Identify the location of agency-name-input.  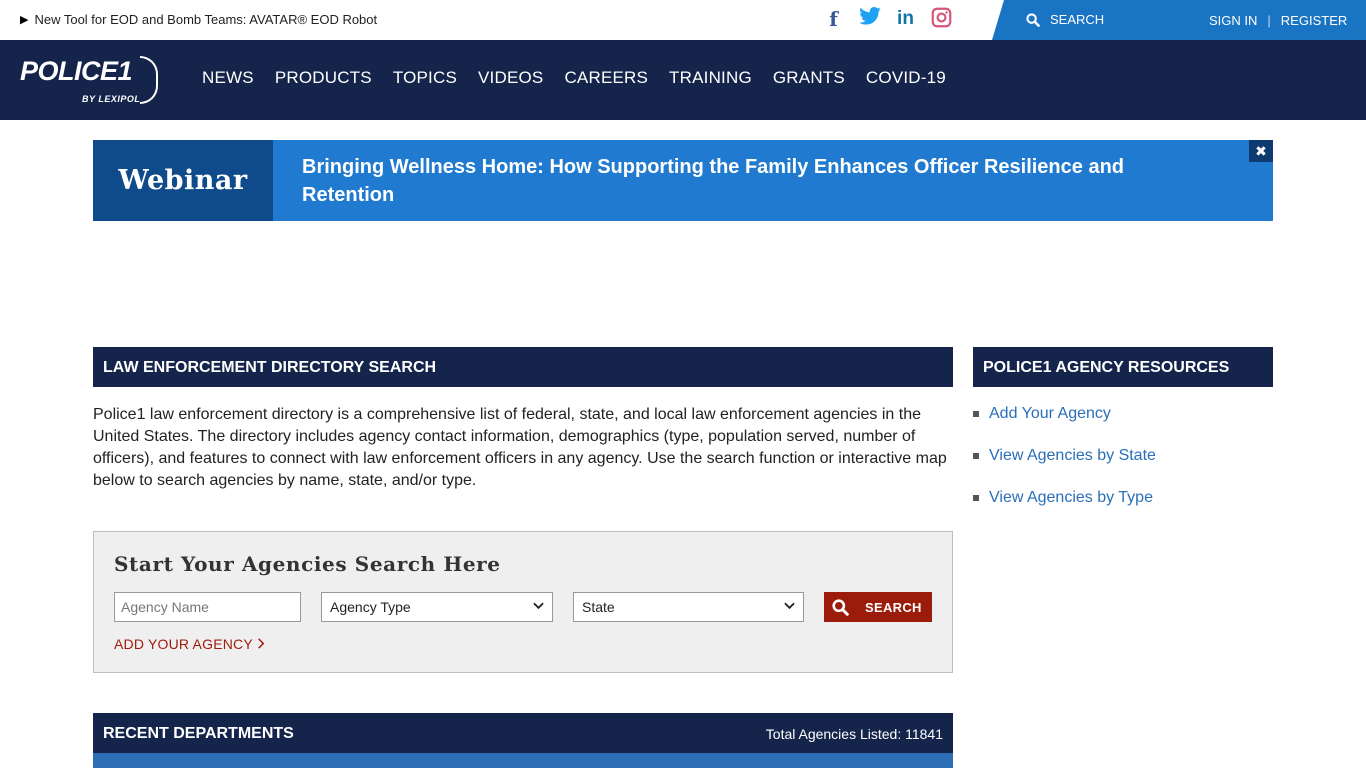
(207, 607).